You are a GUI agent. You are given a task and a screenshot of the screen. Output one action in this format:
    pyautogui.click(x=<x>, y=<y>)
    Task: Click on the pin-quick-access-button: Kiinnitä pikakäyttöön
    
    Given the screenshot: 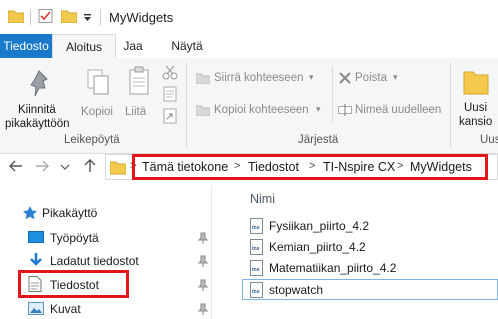 What is the action you would take?
    pyautogui.click(x=40, y=97)
    